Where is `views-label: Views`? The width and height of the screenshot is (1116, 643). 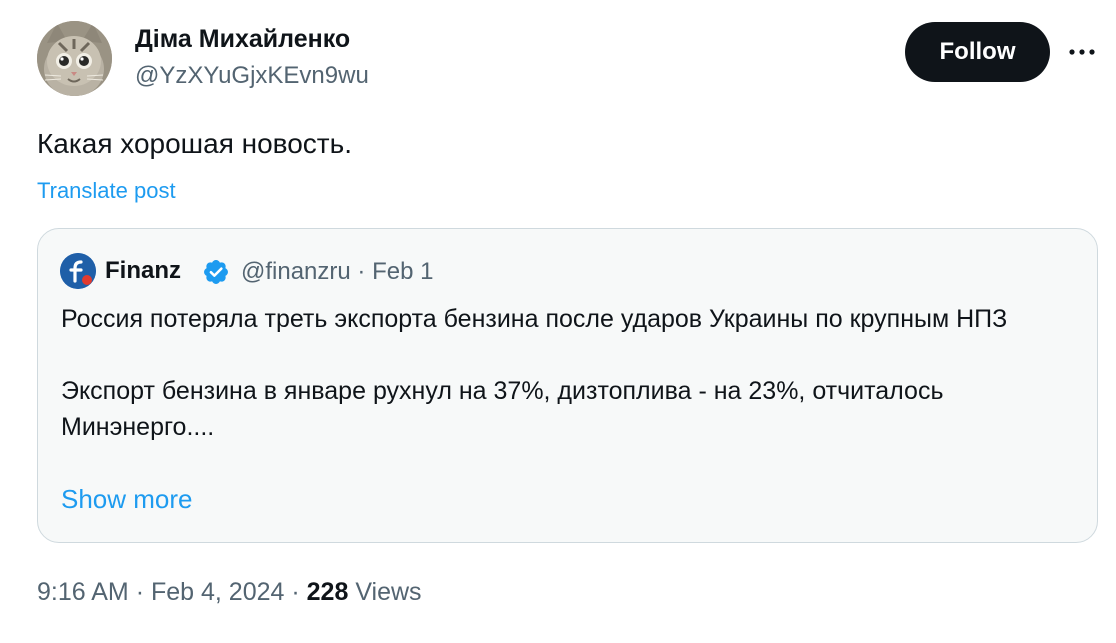 views-label: Views is located at coordinates (388, 592).